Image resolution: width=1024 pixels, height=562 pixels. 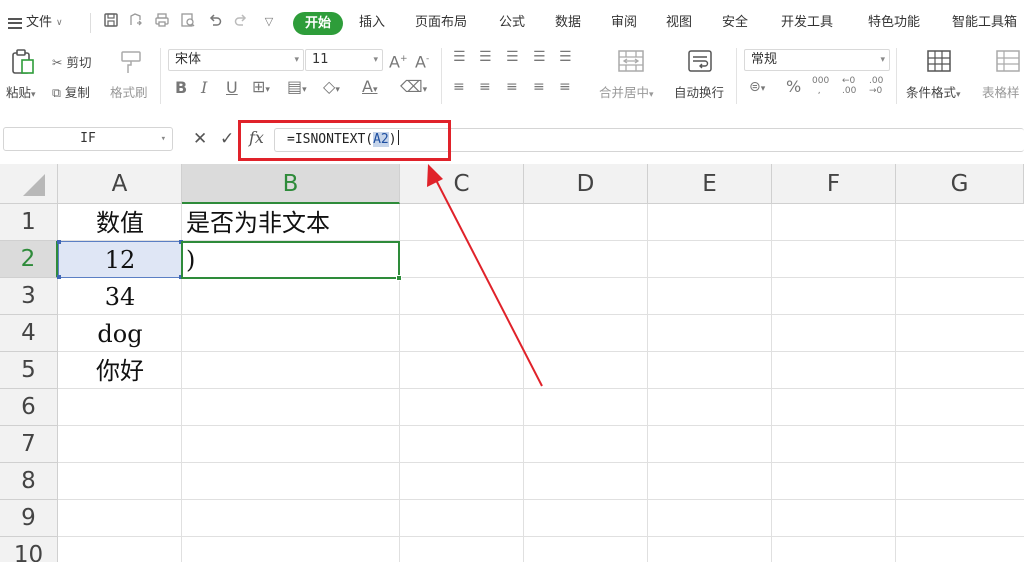 I want to click on cell-a1: 数值, so click(x=120, y=223).